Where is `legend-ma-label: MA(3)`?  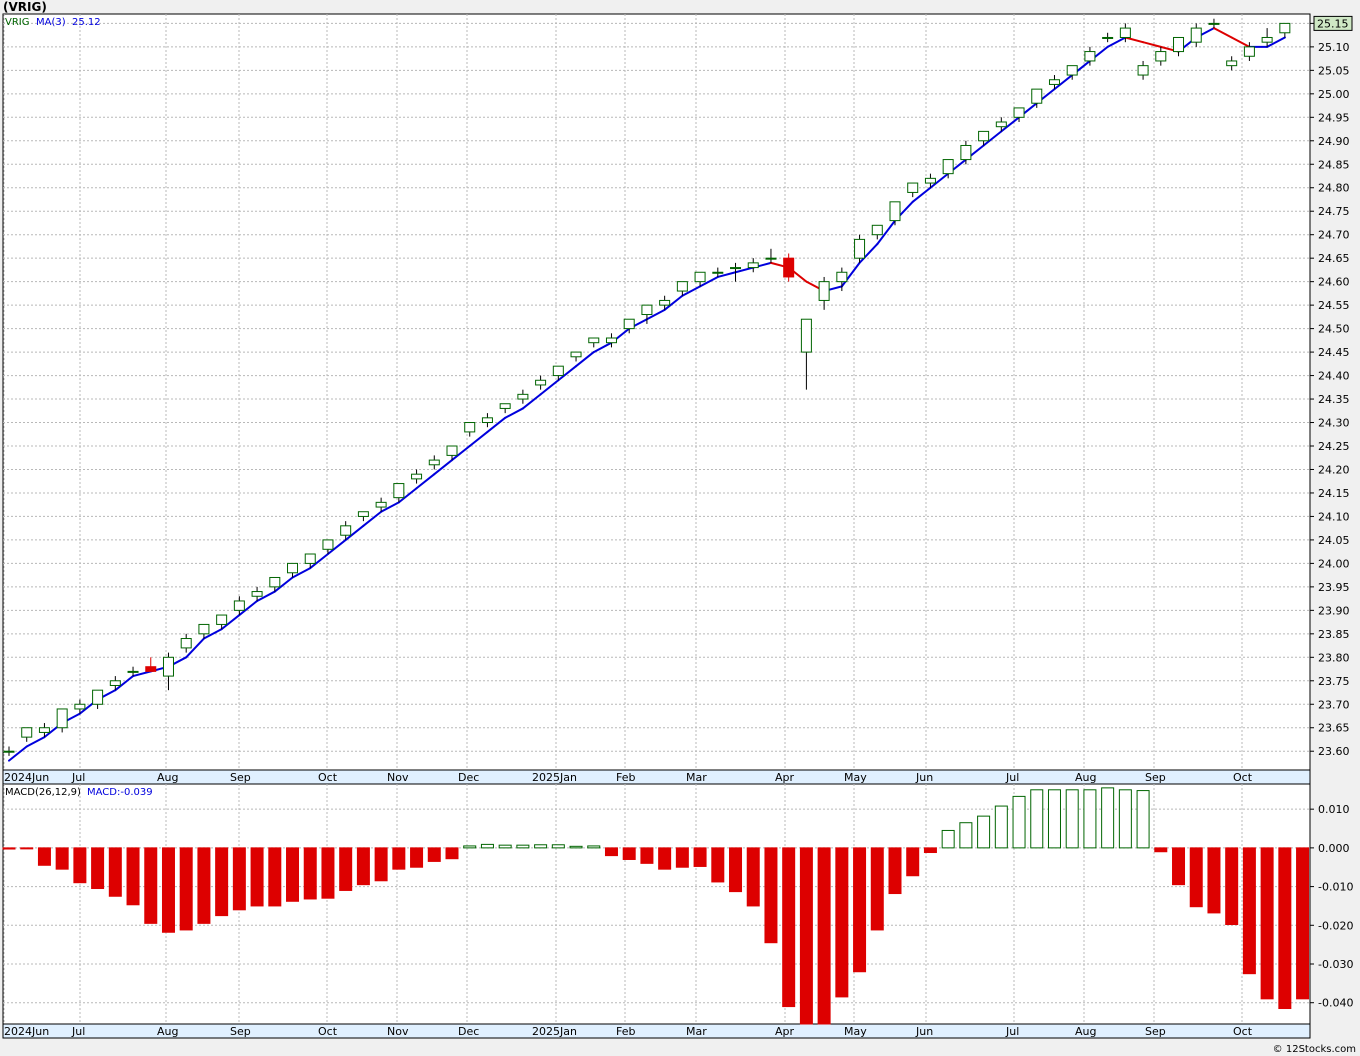 legend-ma-label: MA(3) is located at coordinates (51, 22).